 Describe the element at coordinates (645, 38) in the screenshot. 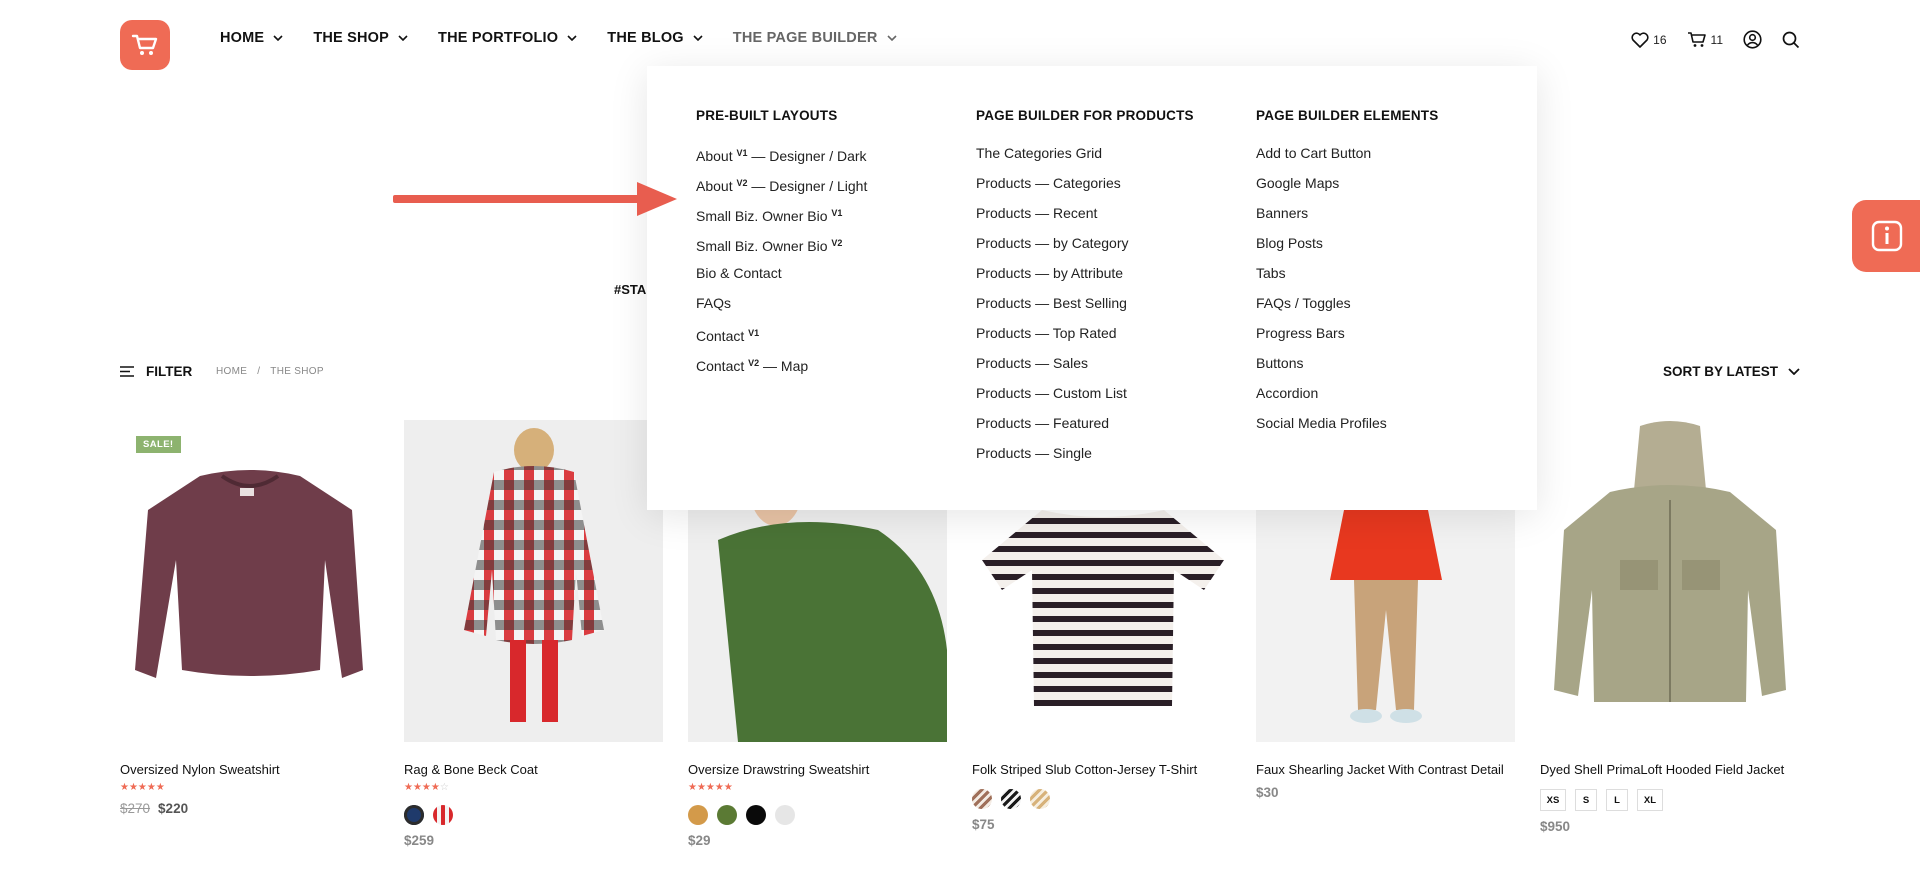

I see `nav-the-blog-label: THE BLOG` at that location.